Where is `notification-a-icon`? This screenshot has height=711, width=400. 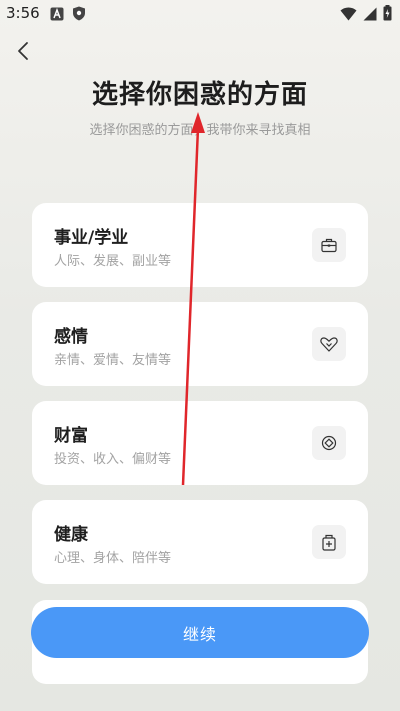
notification-a-icon is located at coordinates (57, 15).